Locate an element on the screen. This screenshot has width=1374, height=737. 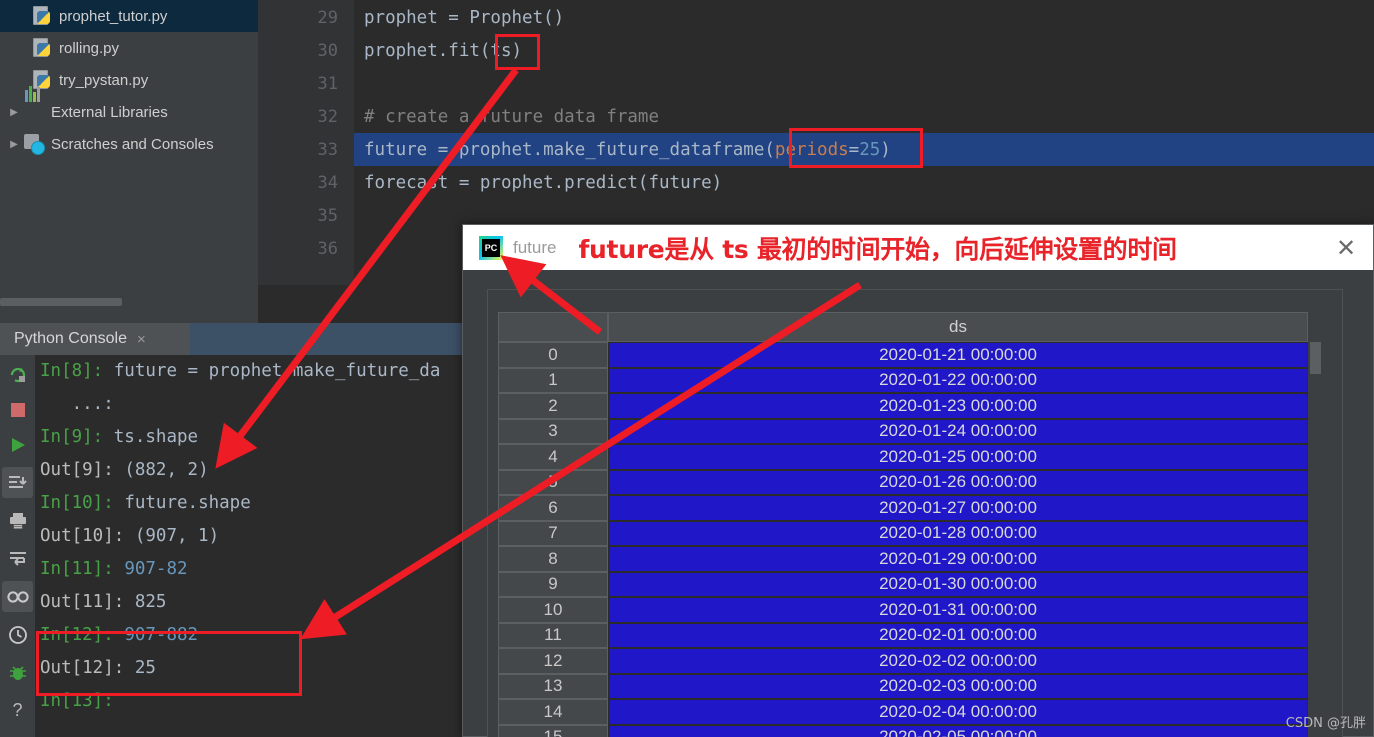
console-toolbar: ? is located at coordinates (17, 546).